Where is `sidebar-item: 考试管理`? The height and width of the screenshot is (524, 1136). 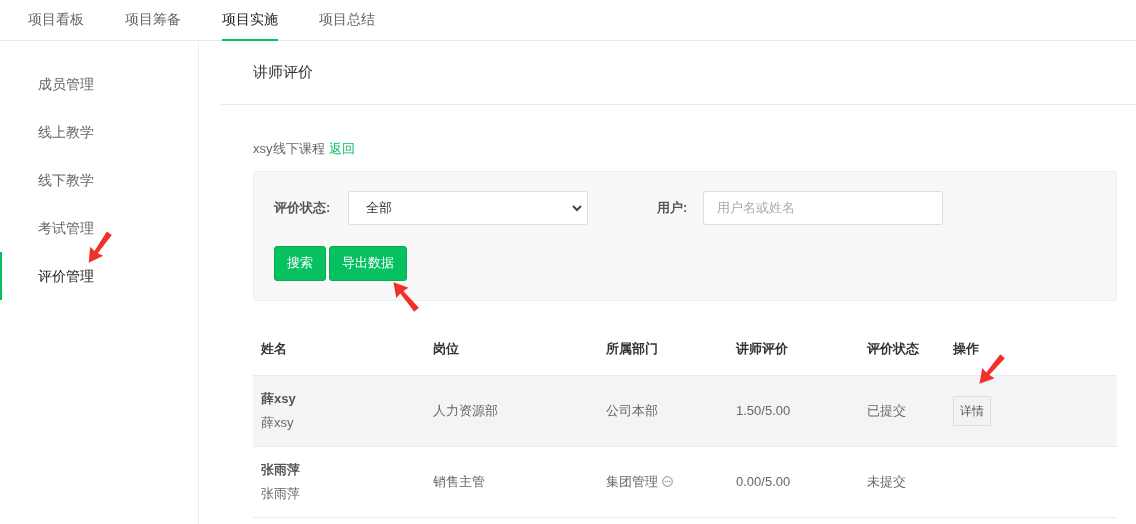
sidebar-item: 考试管理 is located at coordinates (99, 228).